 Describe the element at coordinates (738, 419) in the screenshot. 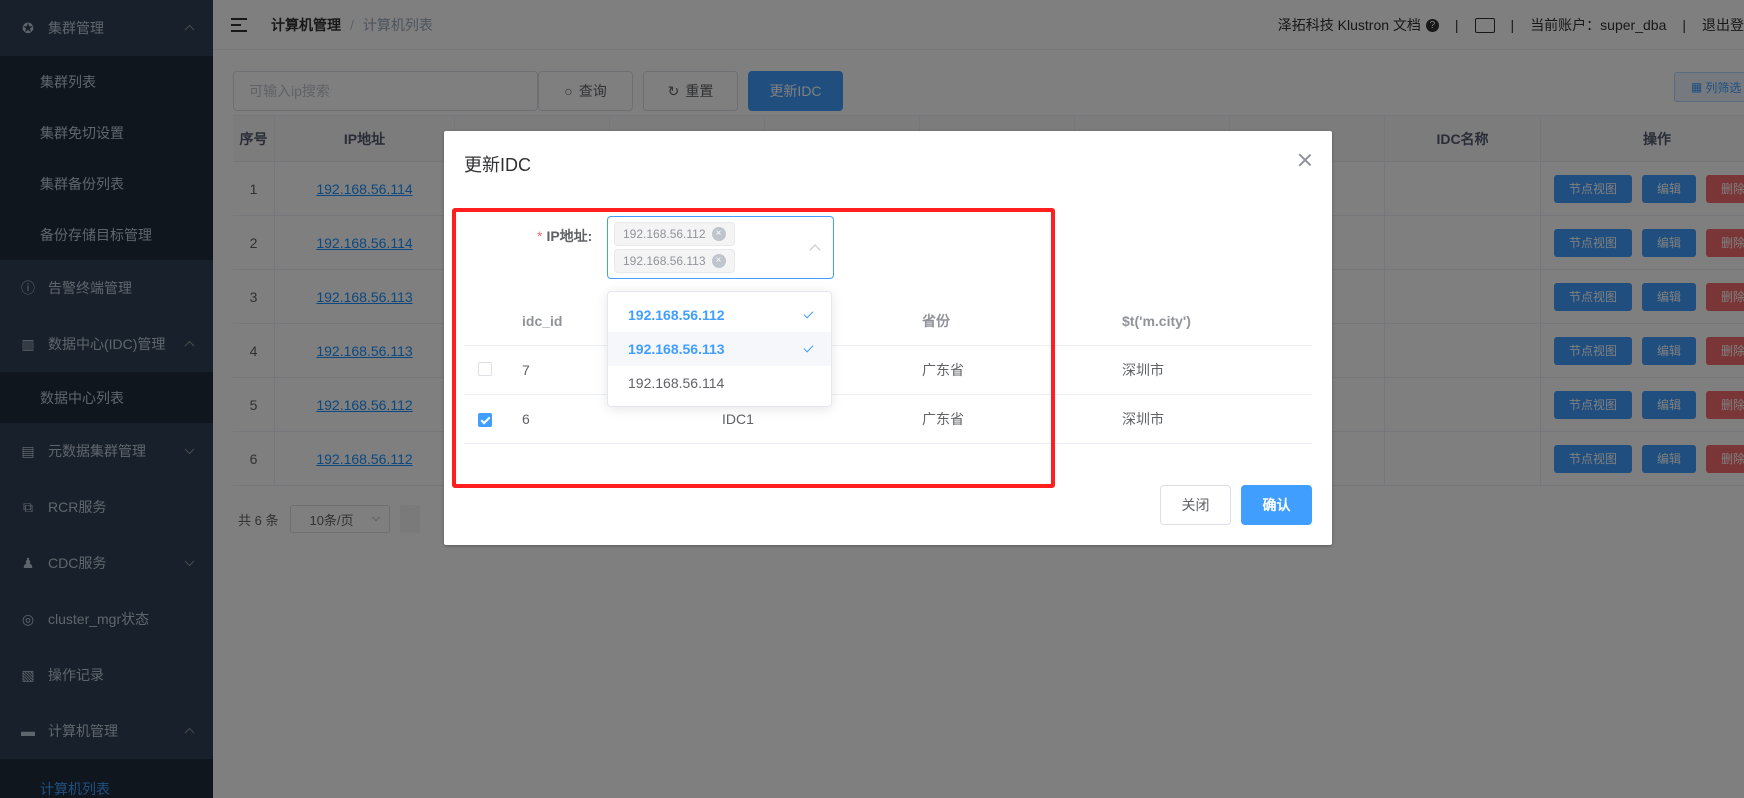

I see `cell-name: IDC1` at that location.